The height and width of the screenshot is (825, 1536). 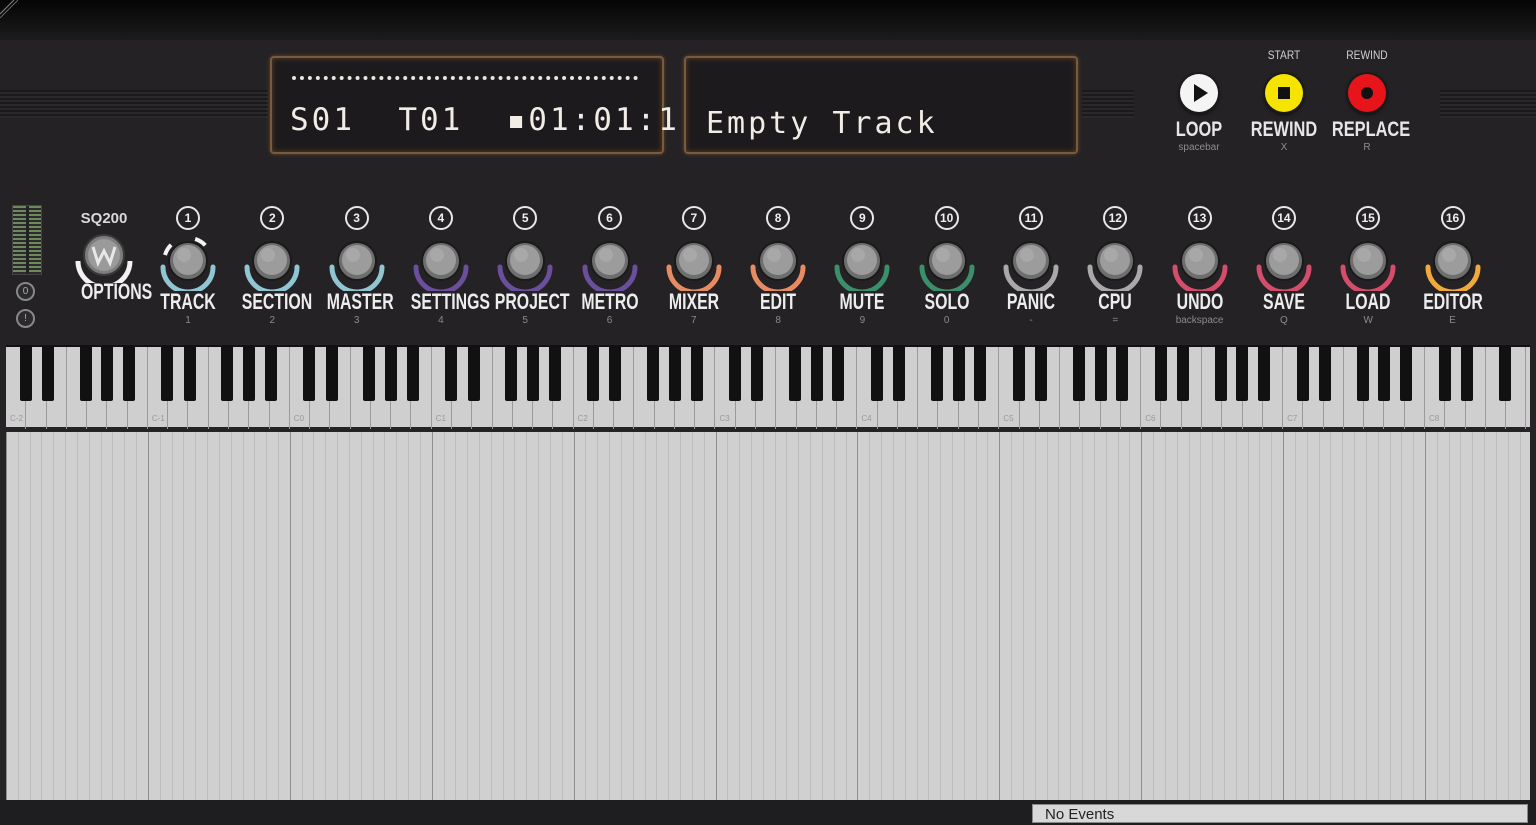 I want to click on knob-load: 15 LOAD W, so click(x=1368, y=266).